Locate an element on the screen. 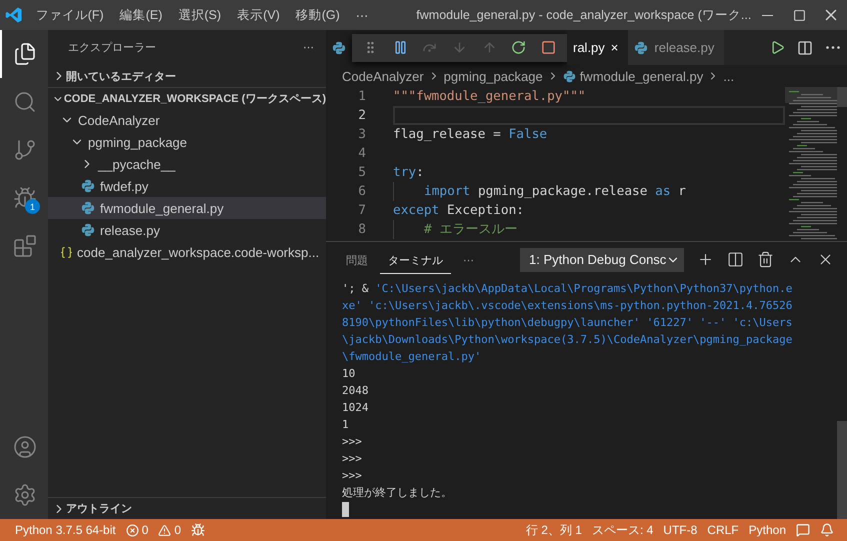  error-icon is located at coordinates (132, 530).